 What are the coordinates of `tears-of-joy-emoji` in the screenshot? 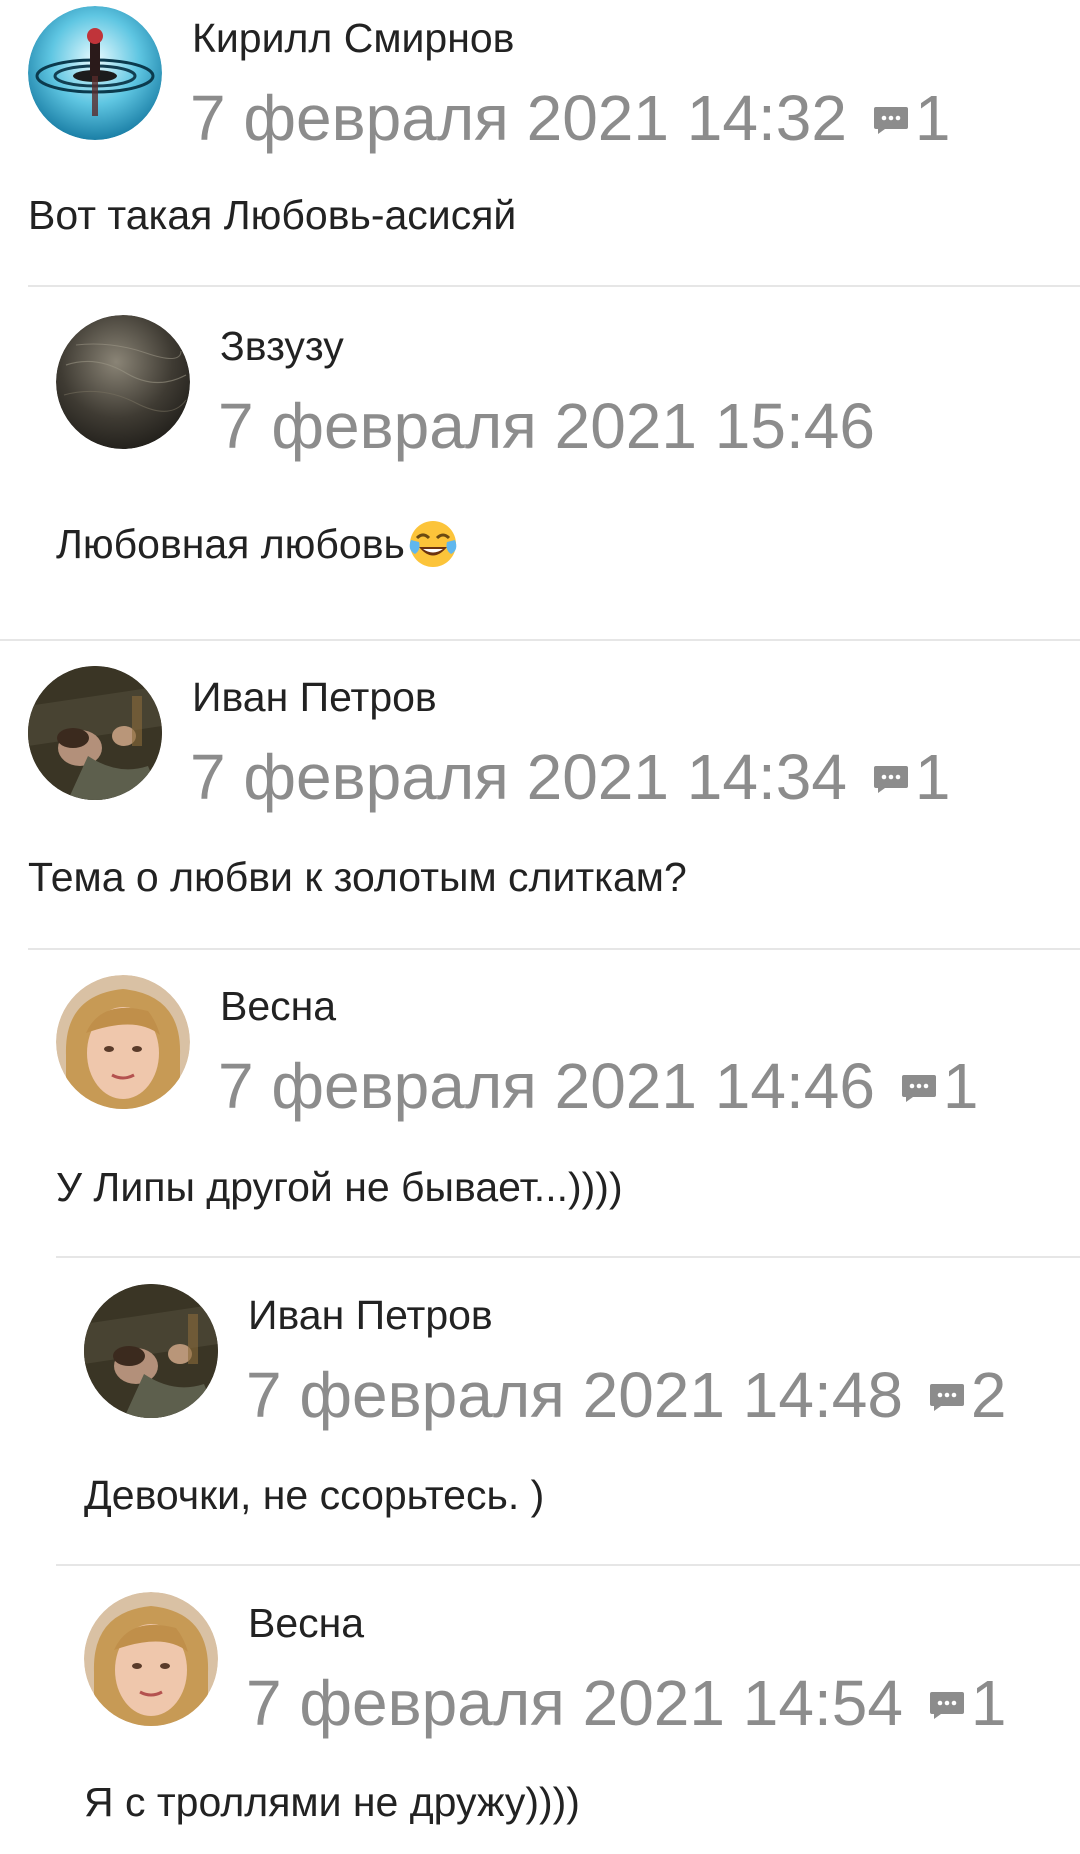 It's located at (433, 544).